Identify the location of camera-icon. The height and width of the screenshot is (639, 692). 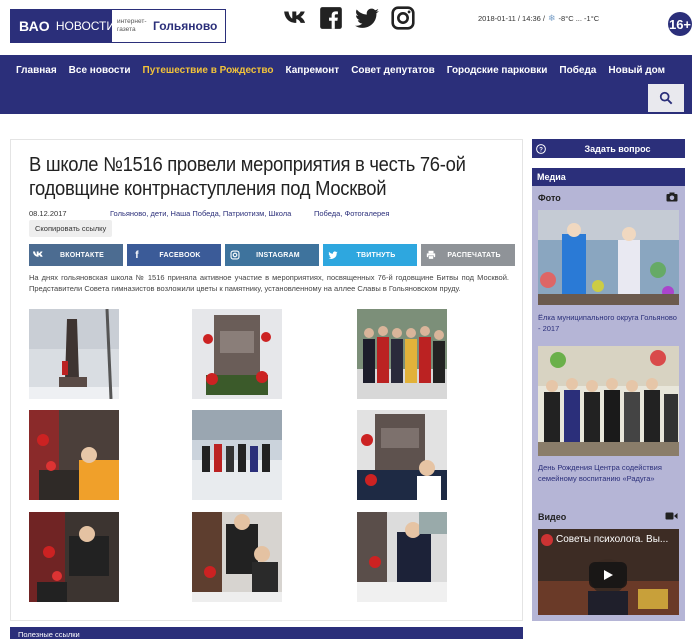
(672, 198).